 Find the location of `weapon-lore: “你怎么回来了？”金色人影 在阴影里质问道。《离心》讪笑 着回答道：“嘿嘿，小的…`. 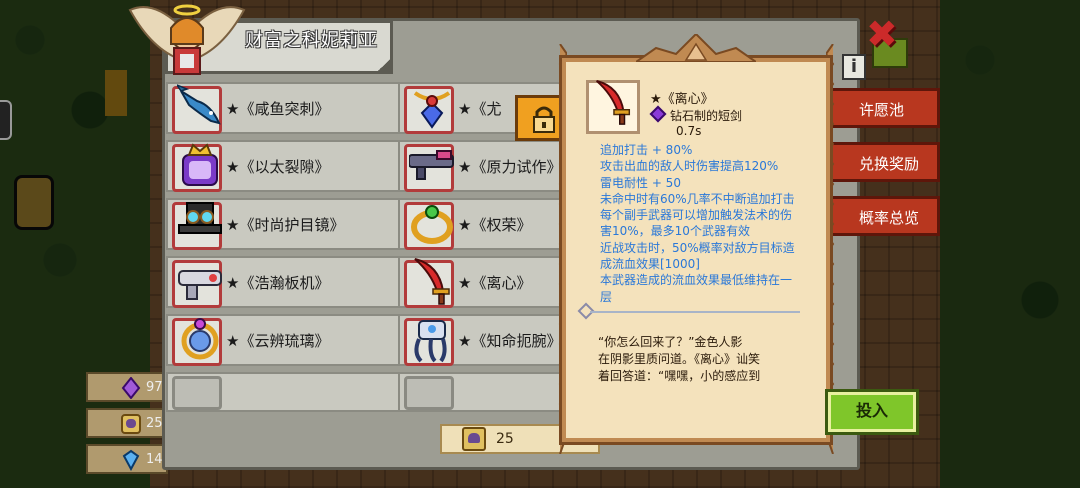

weapon-lore: “你怎么回来了？”金色人影 在阴影里质问道。《离心》讪笑 着回答道：“嘿嘿，小的… is located at coordinates (703, 359).